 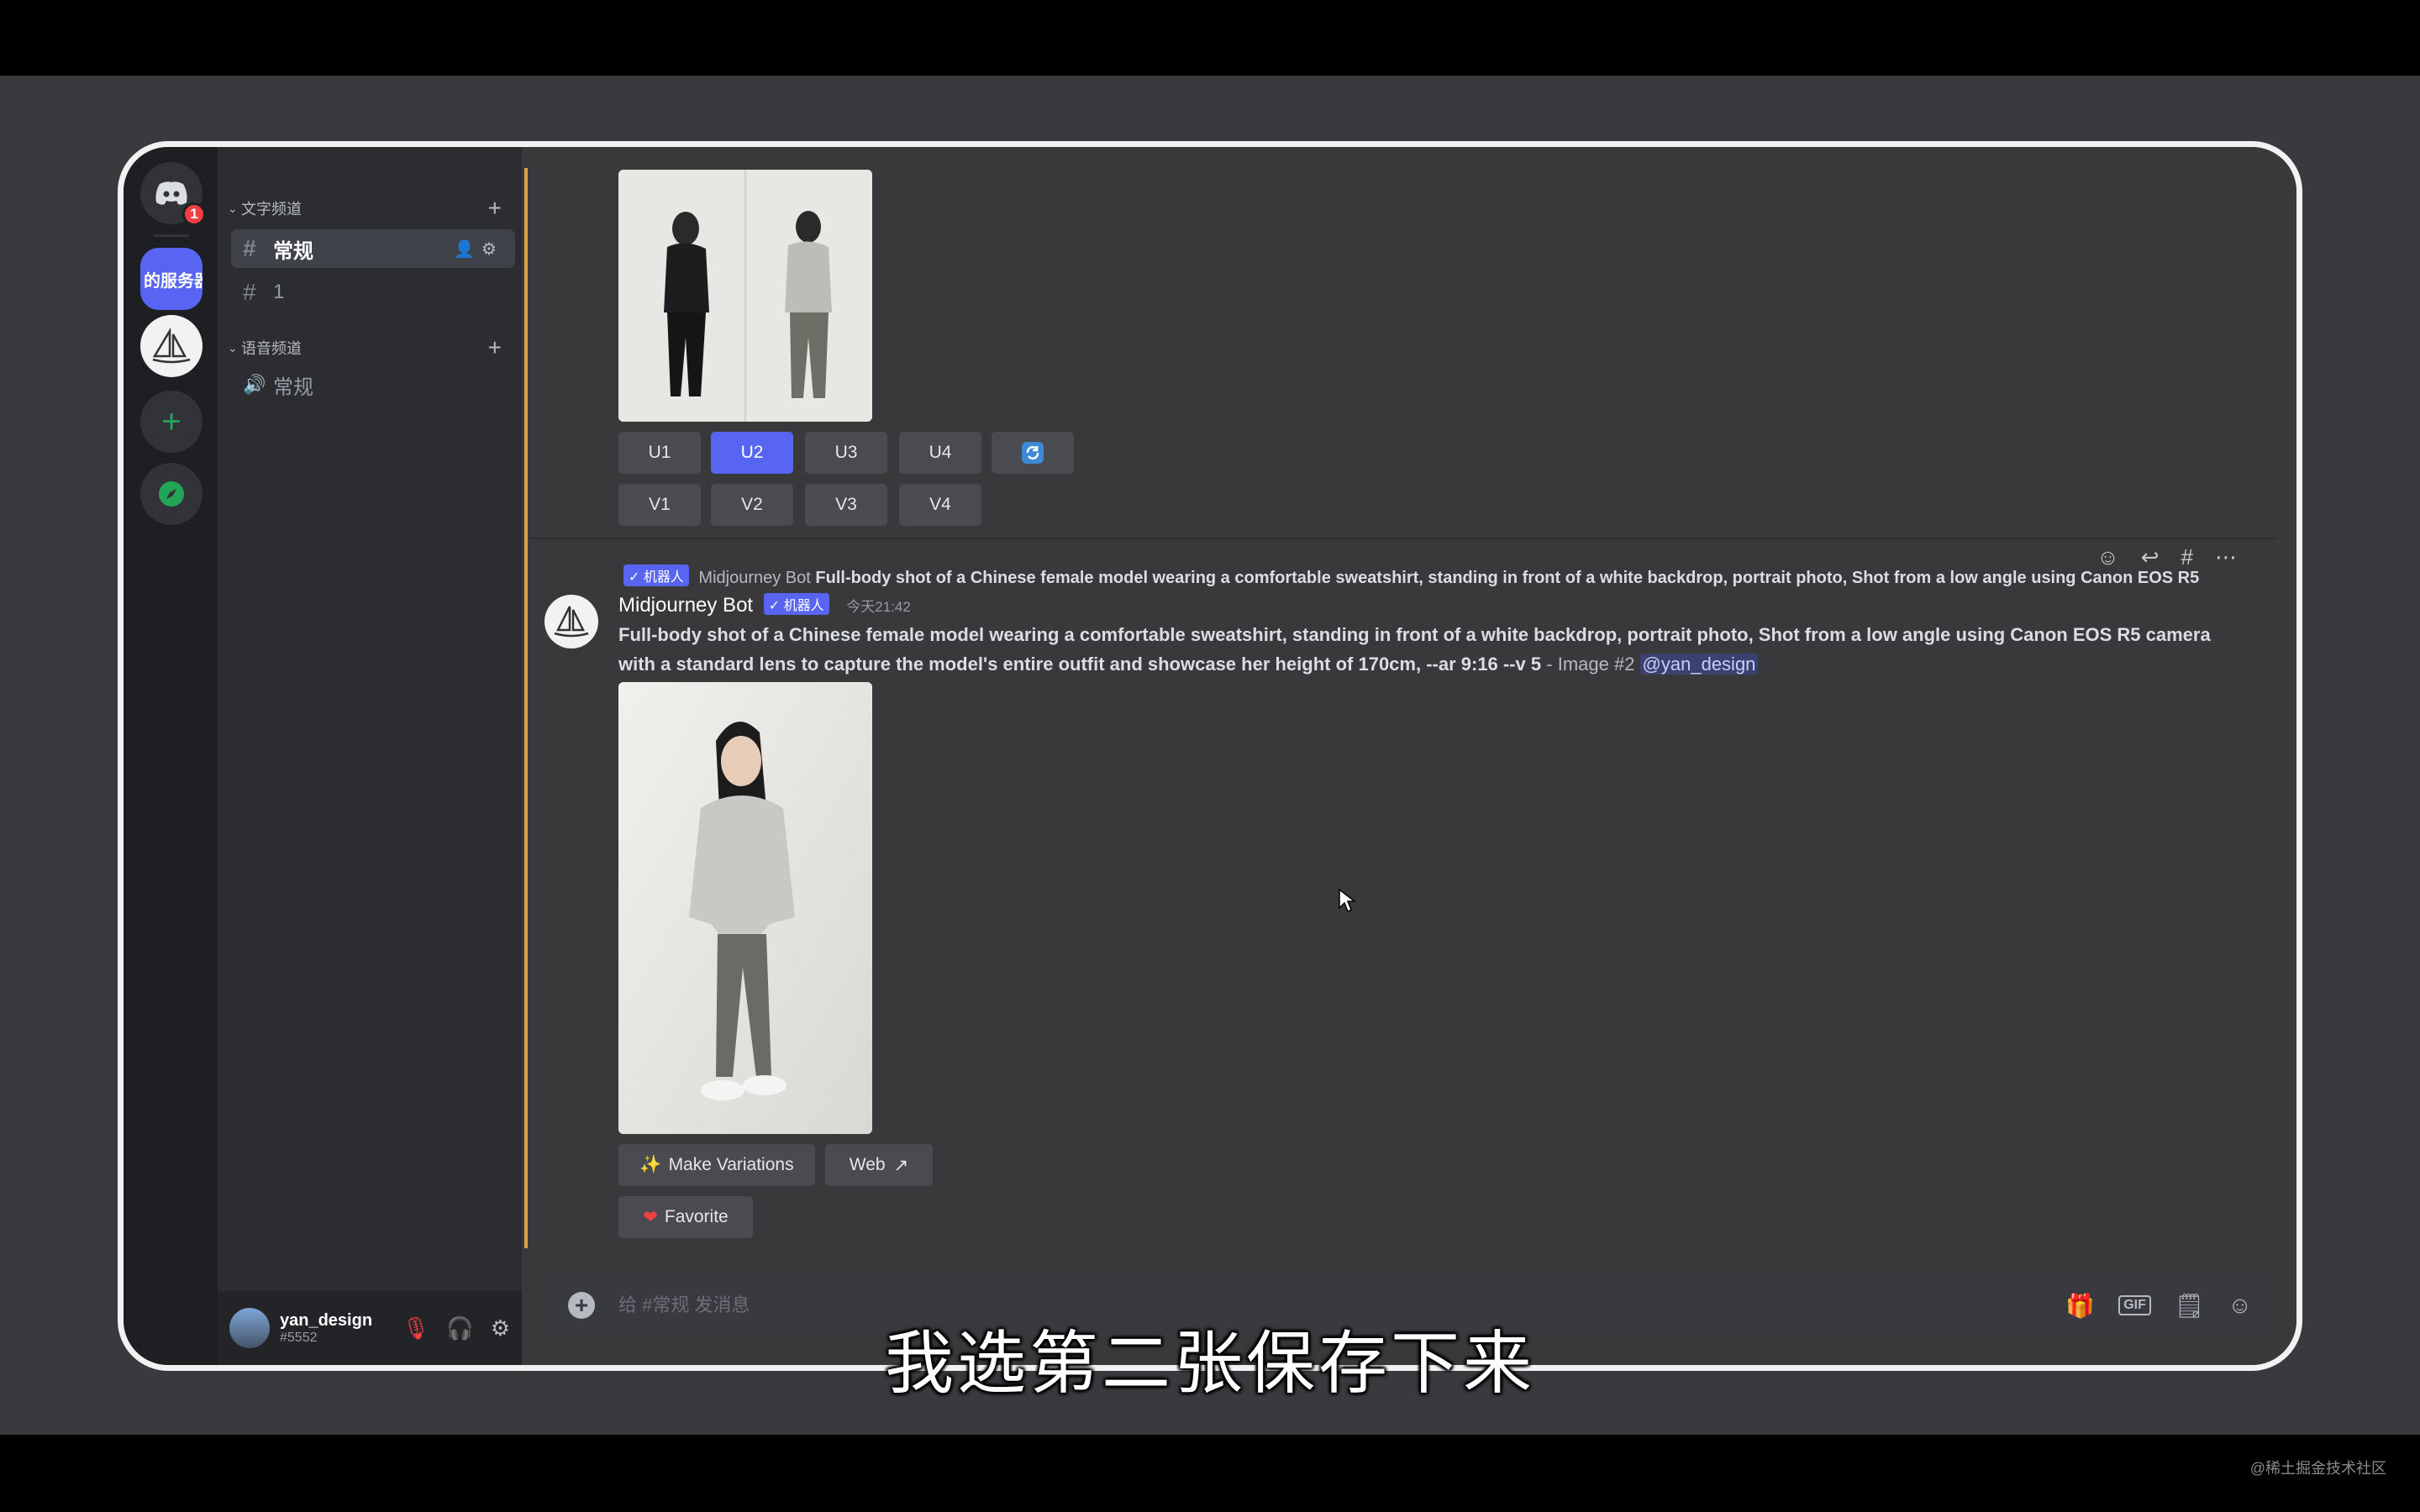 What do you see at coordinates (526, 708) in the screenshot?
I see `highlight-bar` at bounding box center [526, 708].